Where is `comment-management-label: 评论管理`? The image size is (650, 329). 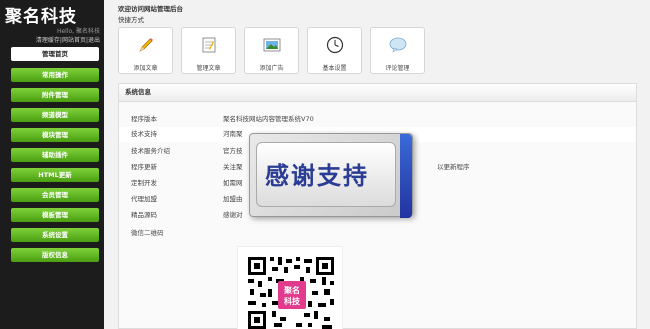
comment-management-label: 评论管理 is located at coordinates (397, 68).